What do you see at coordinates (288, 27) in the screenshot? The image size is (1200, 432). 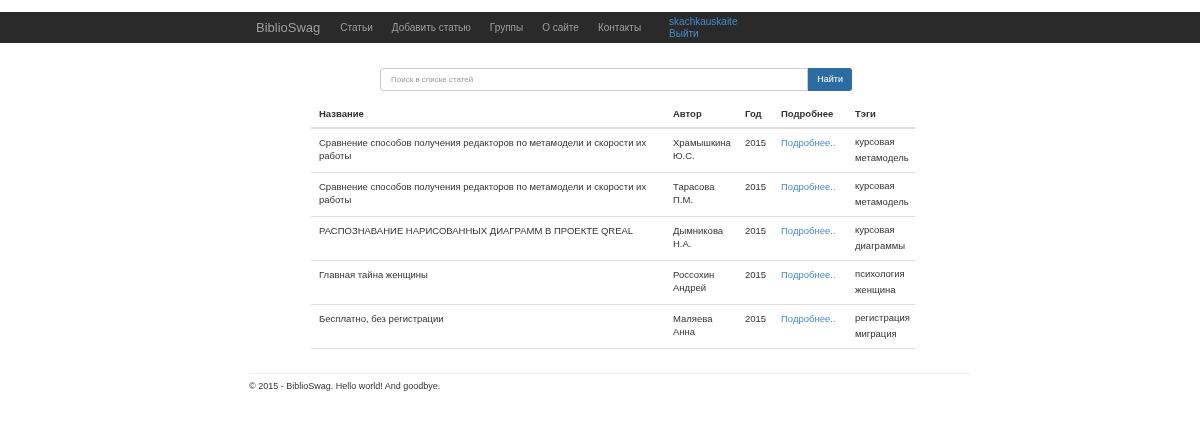 I see `brand-link: BiblioSwag` at bounding box center [288, 27].